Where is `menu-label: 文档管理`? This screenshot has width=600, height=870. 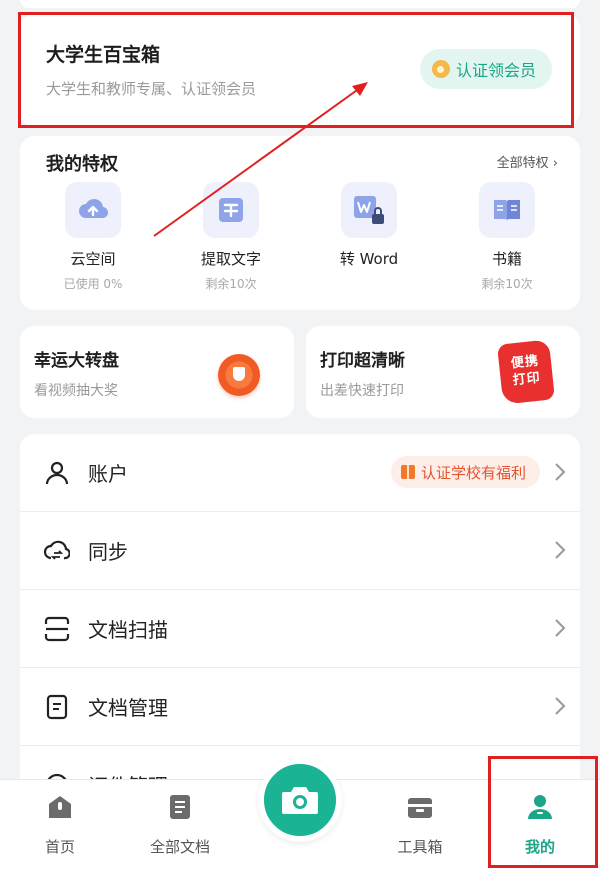 menu-label: 文档管理 is located at coordinates (128, 708).